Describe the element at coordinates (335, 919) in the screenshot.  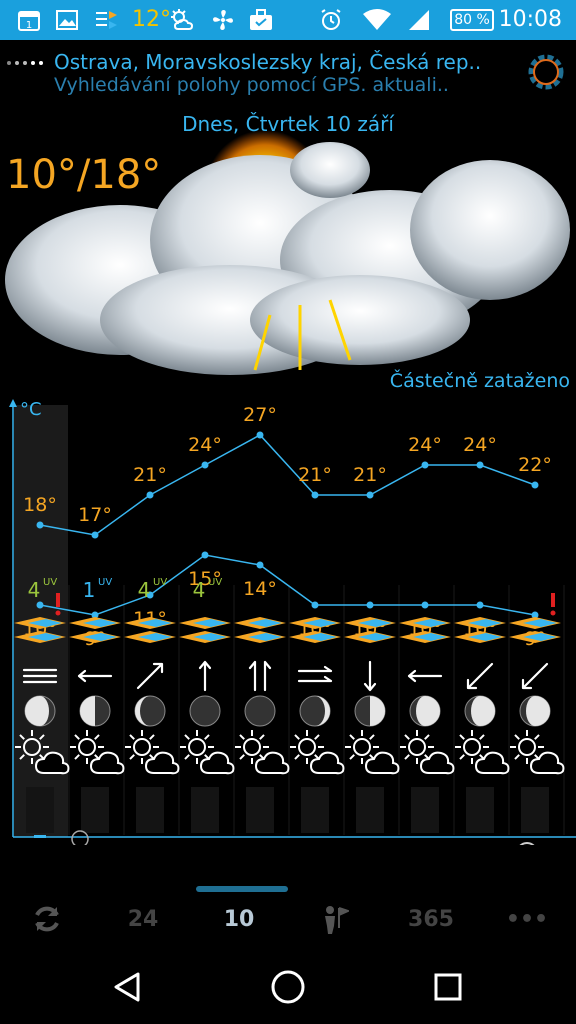
I see `person-flag-icon` at that location.